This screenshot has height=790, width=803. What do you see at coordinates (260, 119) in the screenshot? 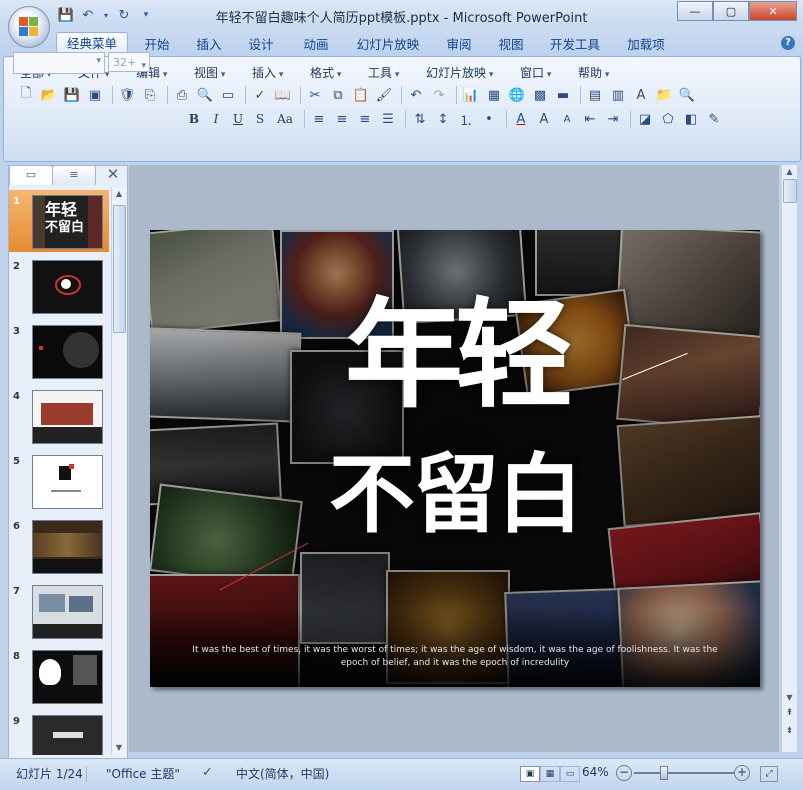
I see `shadow-button: S` at bounding box center [260, 119].